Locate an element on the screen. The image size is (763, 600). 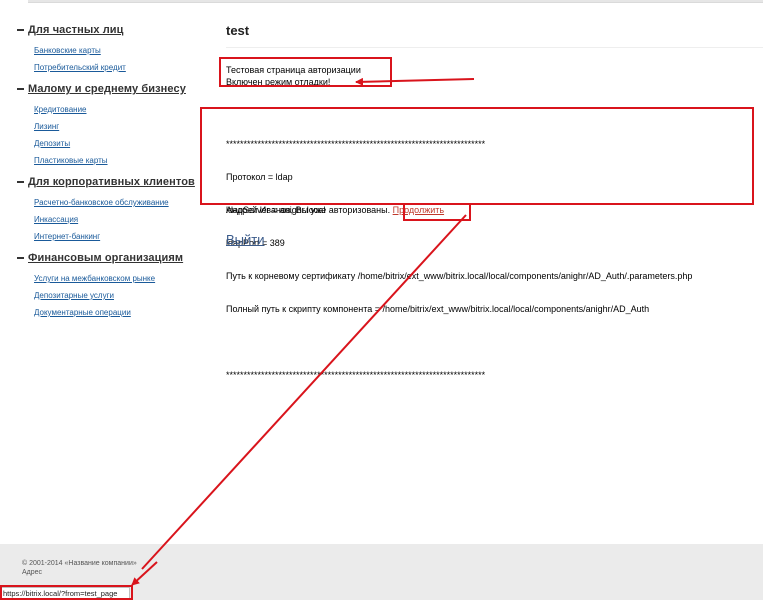
sidebar-link-leasing: Лизинг is located at coordinates (46, 126).